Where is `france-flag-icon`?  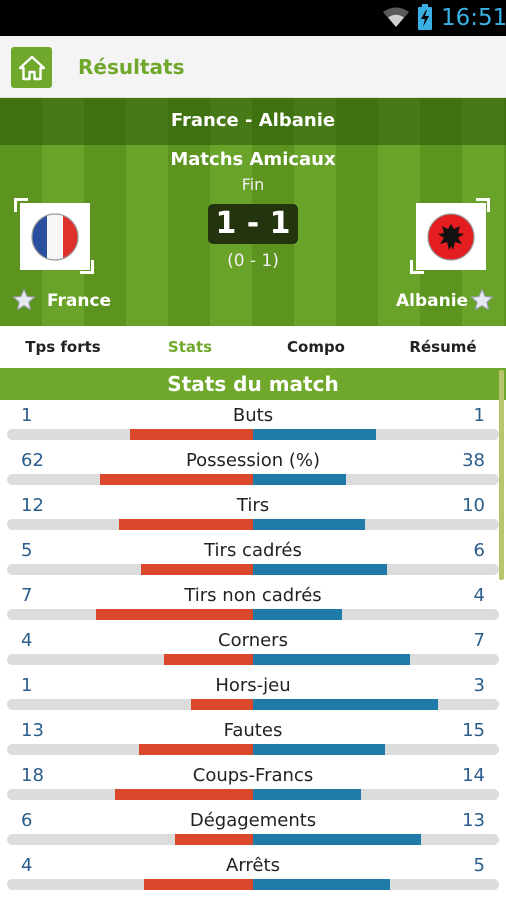
france-flag-icon is located at coordinates (55, 236).